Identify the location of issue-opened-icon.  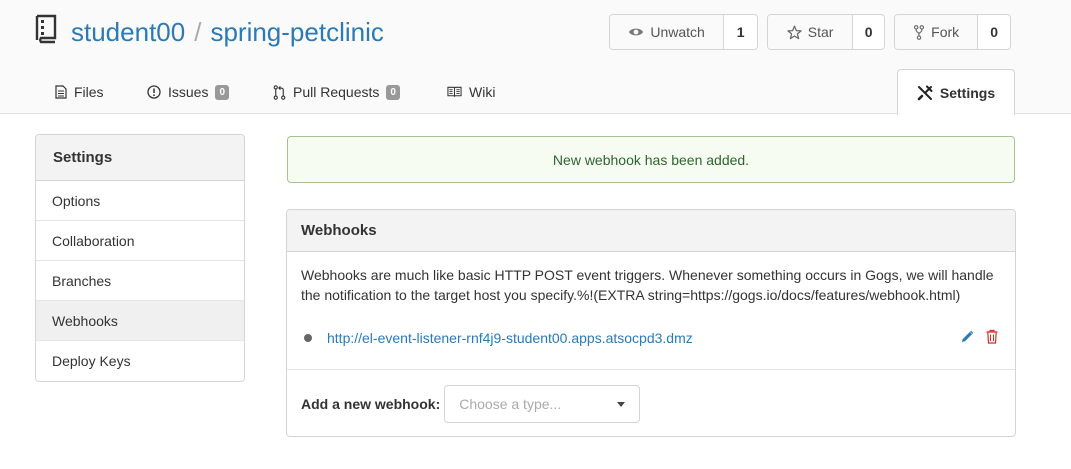
(154, 92).